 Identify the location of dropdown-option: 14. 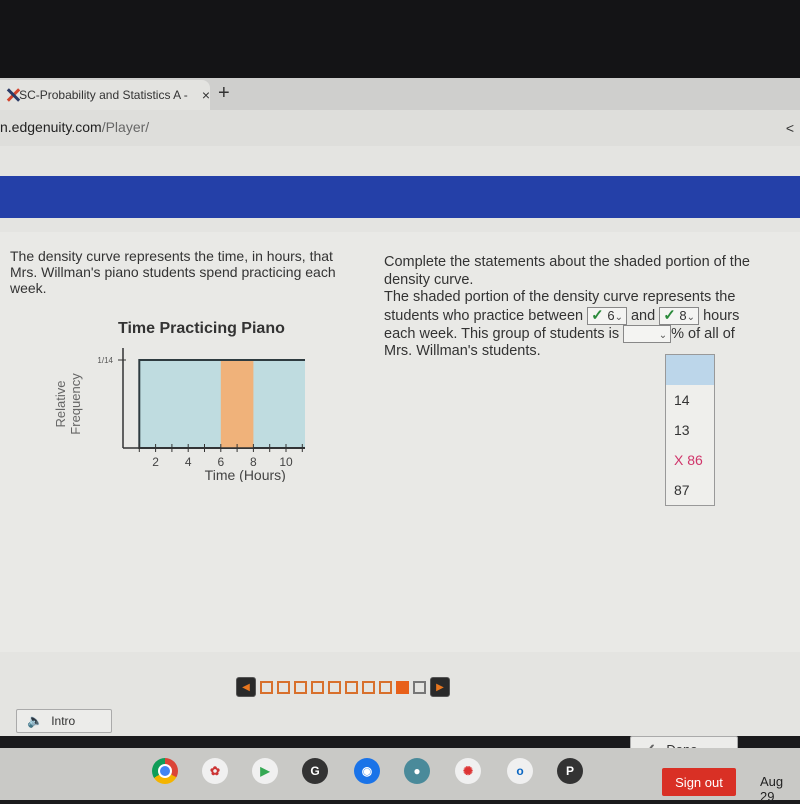
(690, 400).